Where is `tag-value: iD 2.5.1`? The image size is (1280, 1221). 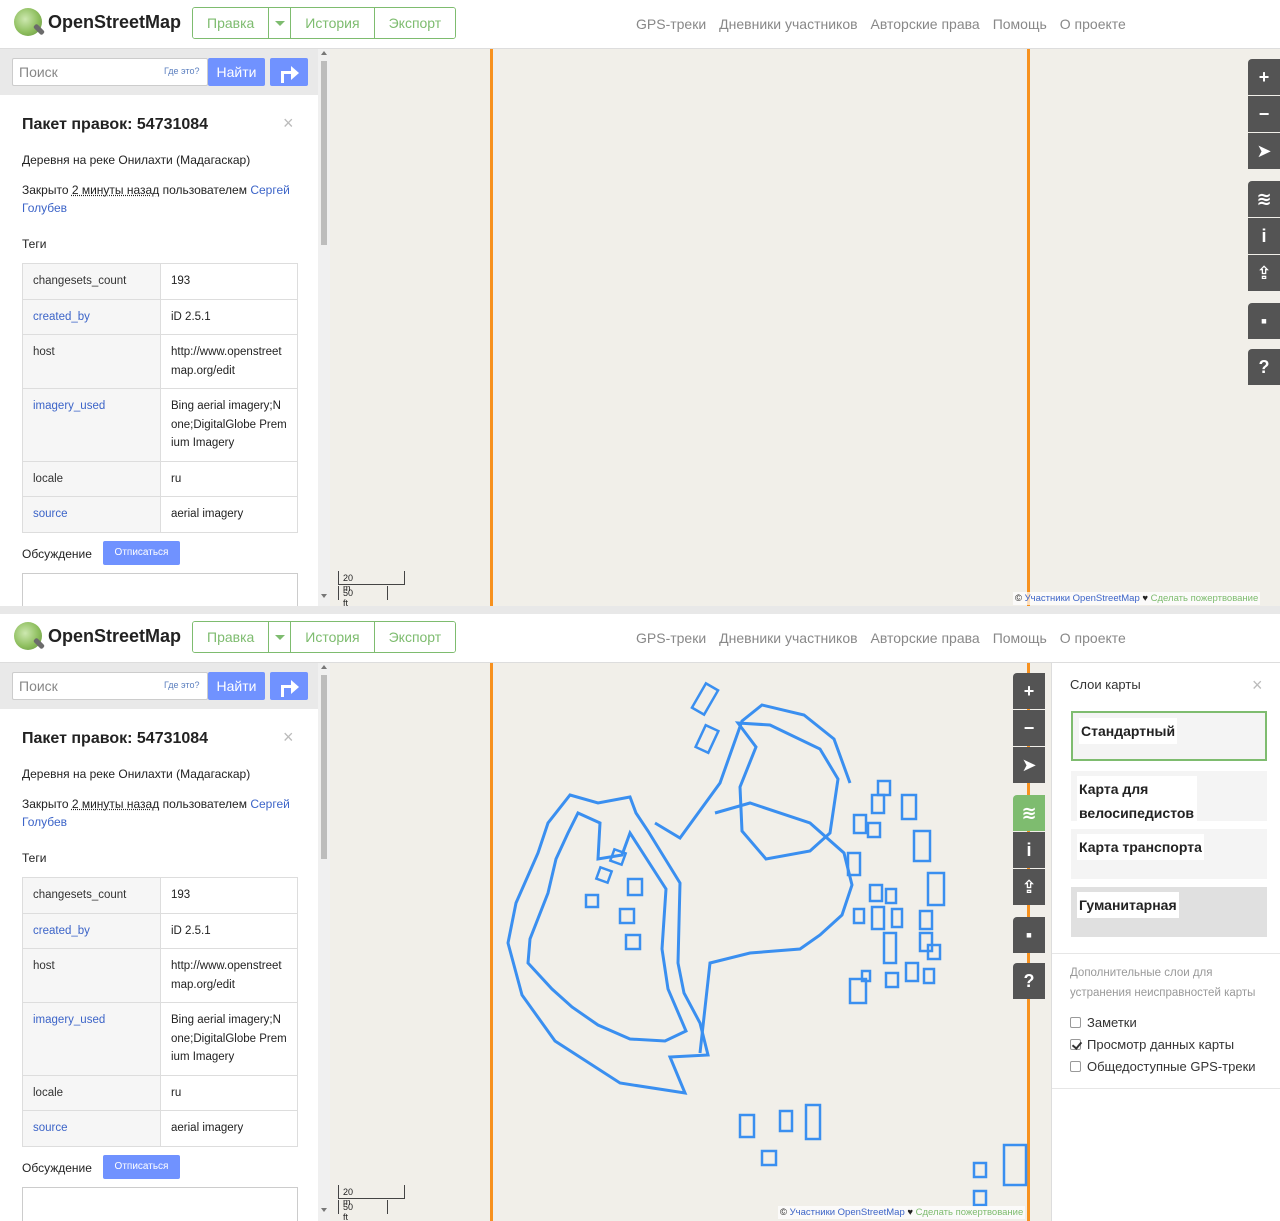 tag-value: iD 2.5.1 is located at coordinates (229, 316).